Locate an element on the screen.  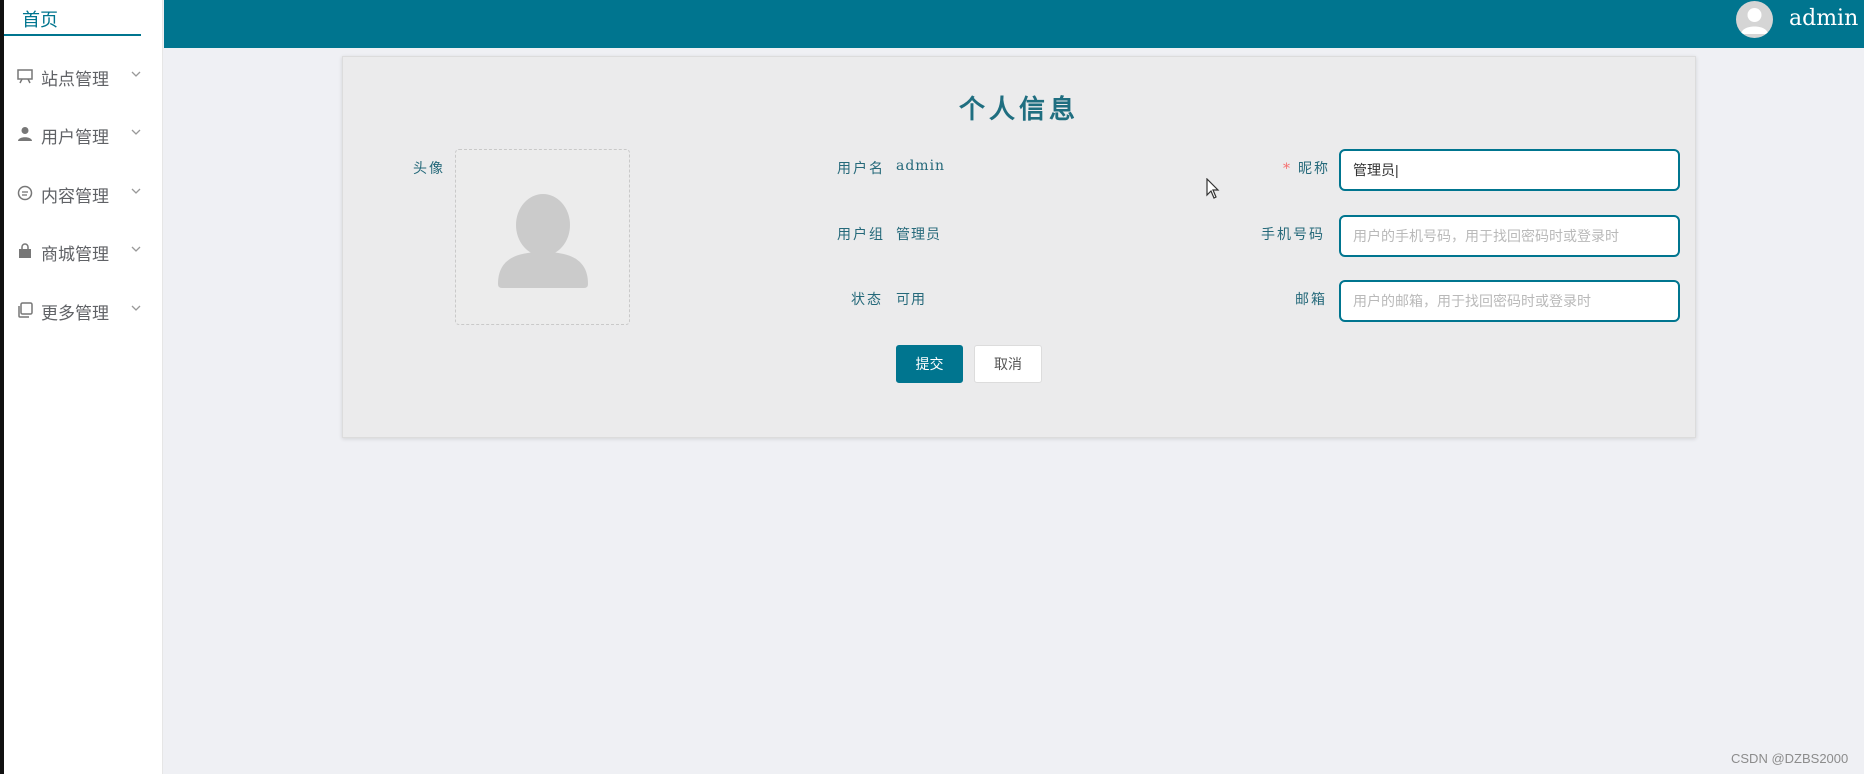
header-username: admin is located at coordinates (1823, 18).